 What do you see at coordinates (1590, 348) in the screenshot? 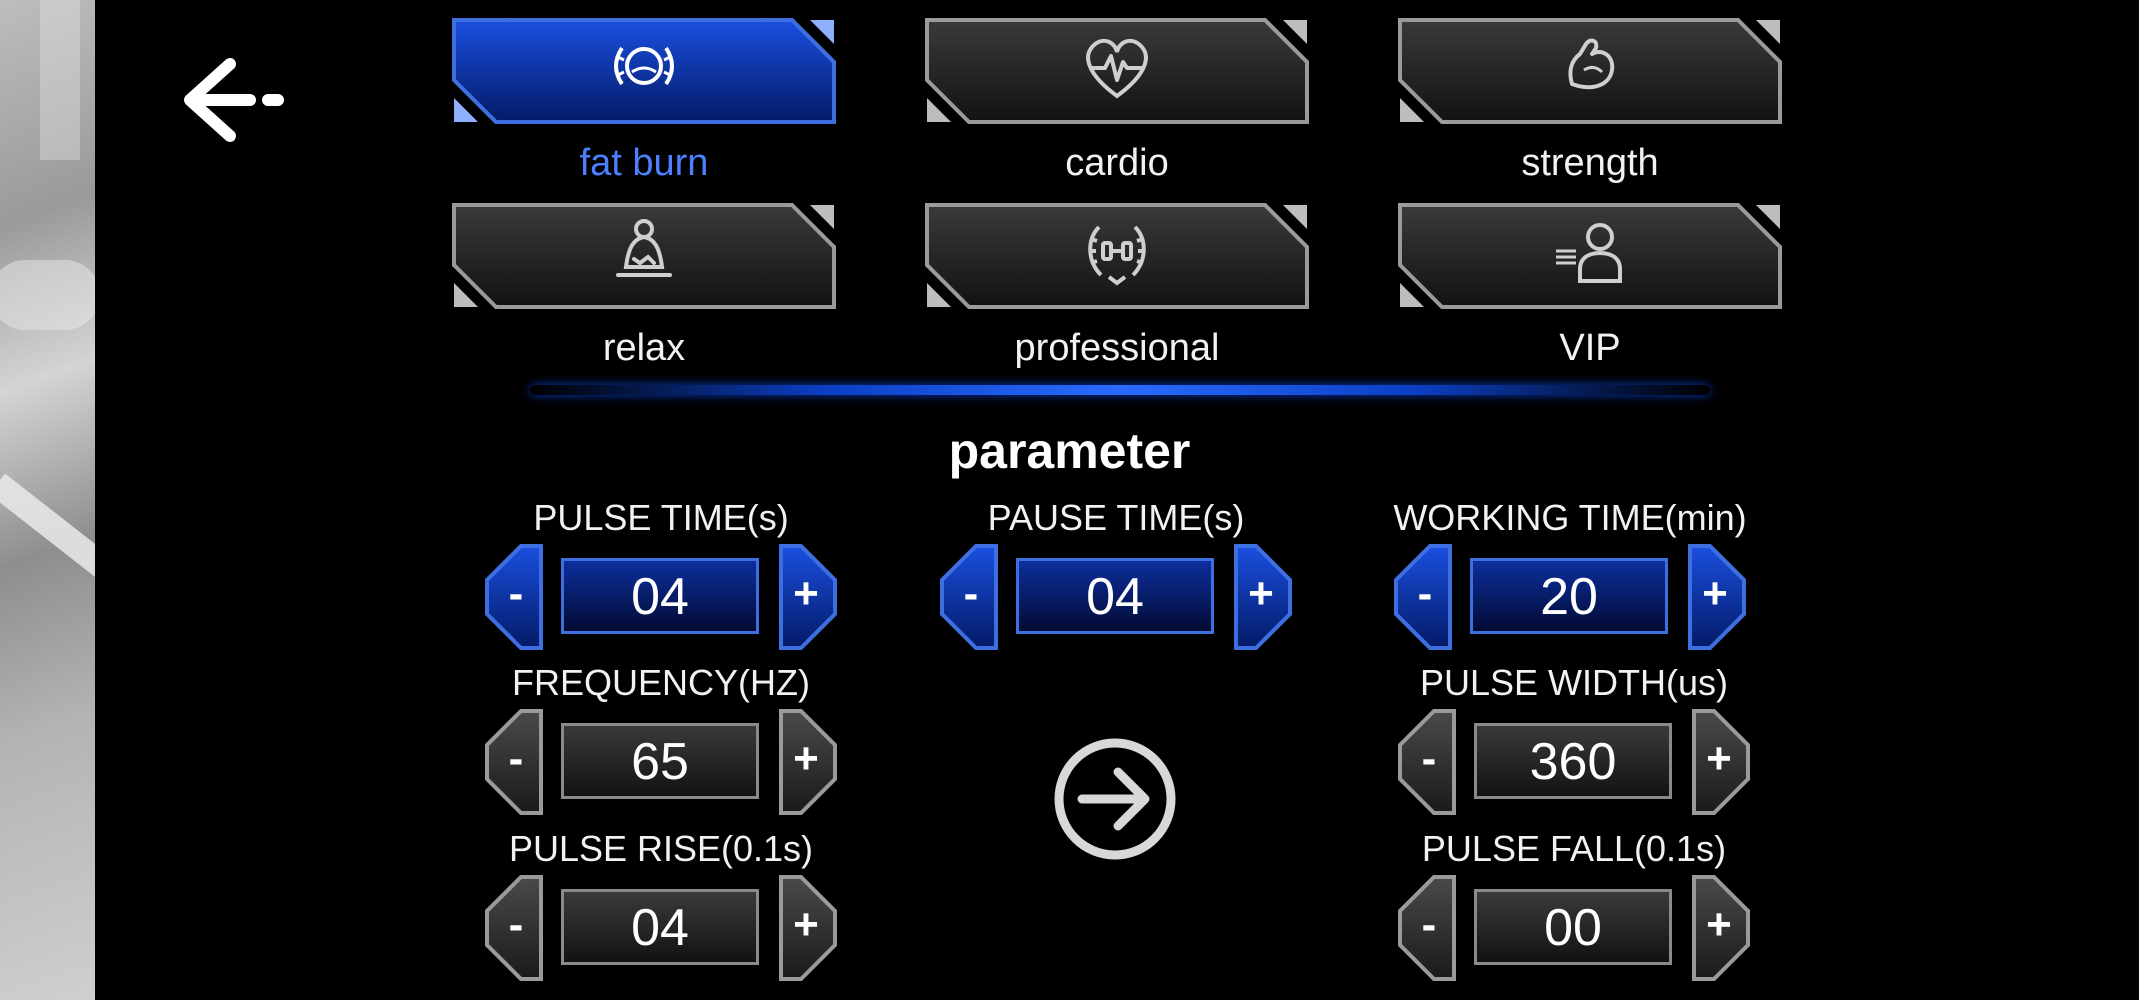
I see `mode-label: VIP` at bounding box center [1590, 348].